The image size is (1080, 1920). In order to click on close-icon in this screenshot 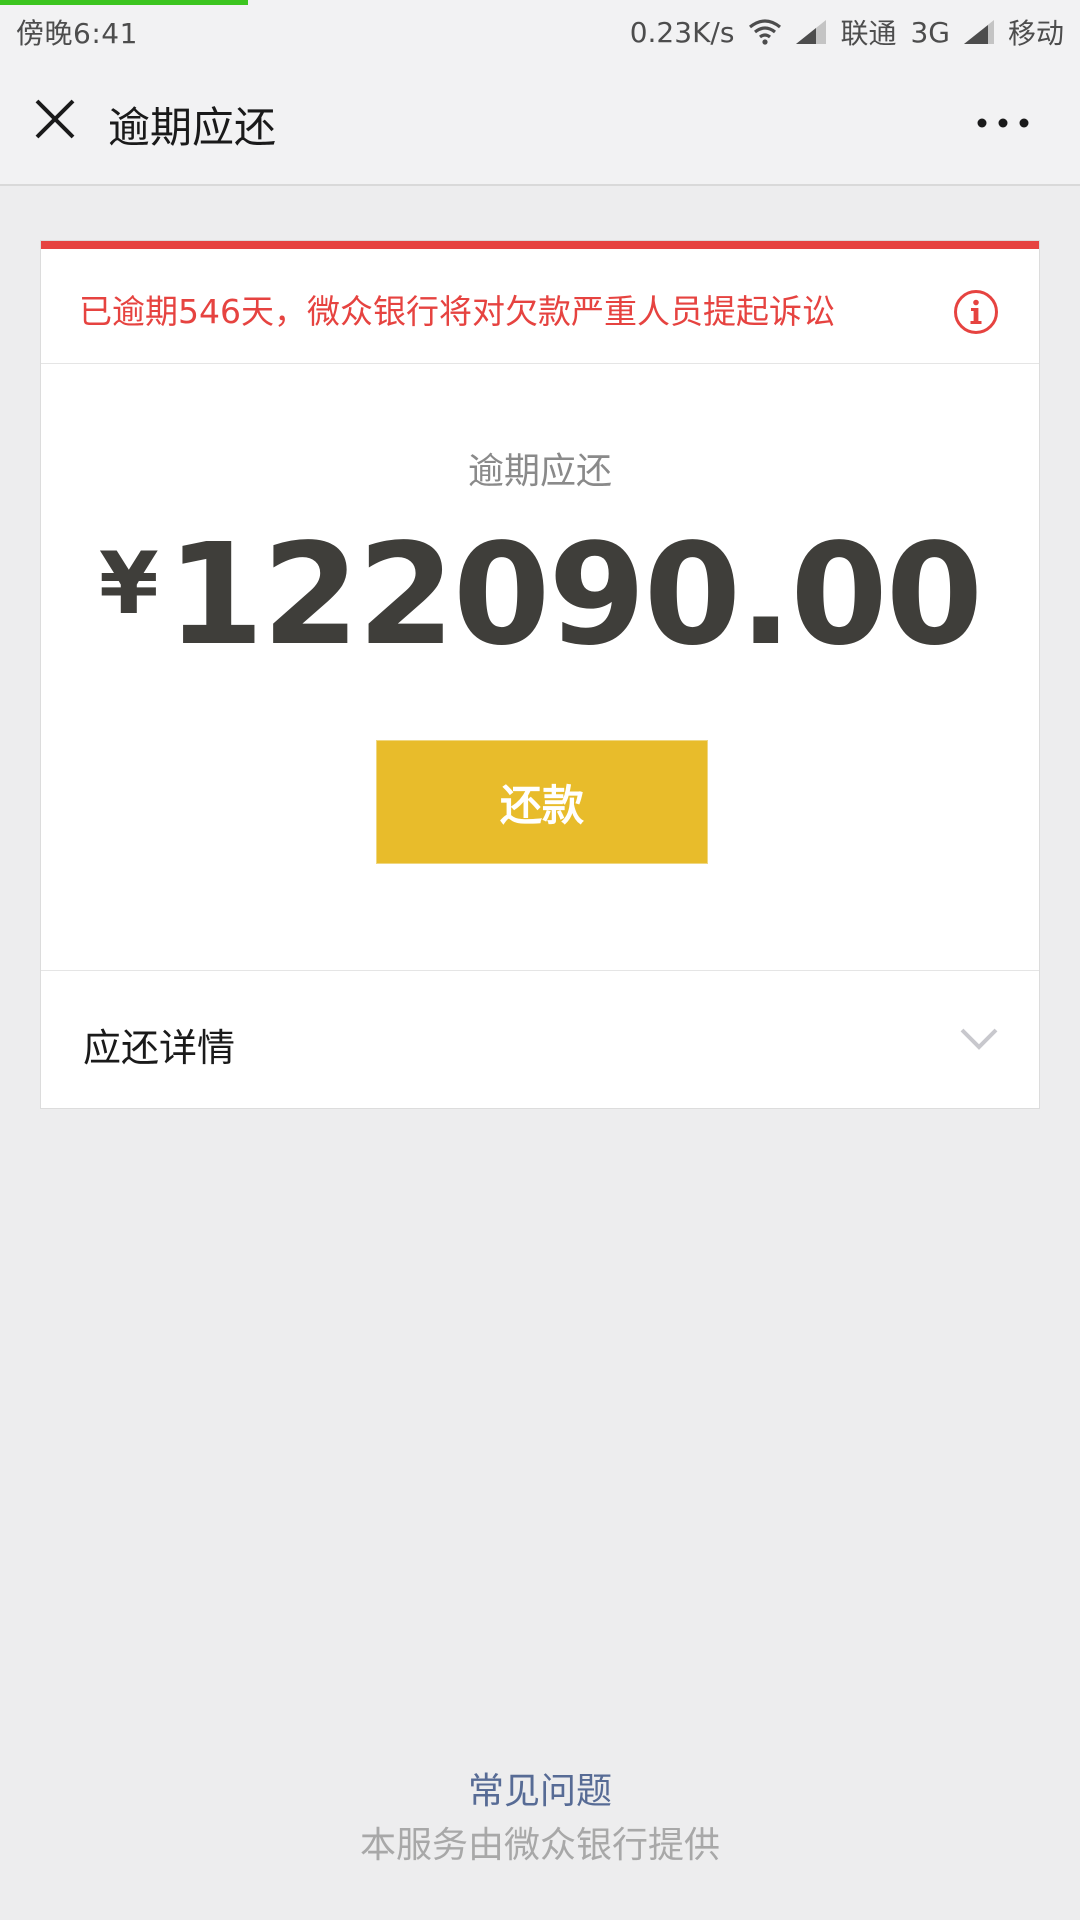, I will do `click(55, 119)`.